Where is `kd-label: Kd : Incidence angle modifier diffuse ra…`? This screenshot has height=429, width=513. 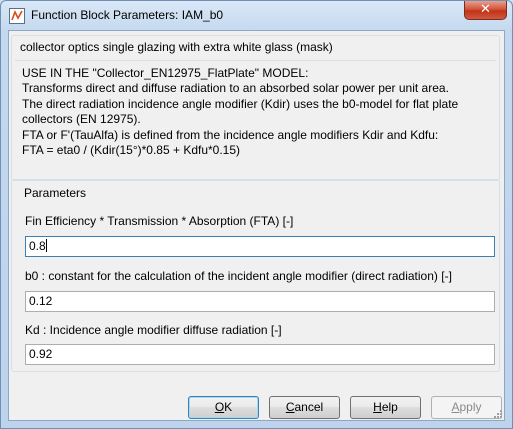
kd-label: Kd : Incidence angle modifier diffuse ra… is located at coordinates (153, 330).